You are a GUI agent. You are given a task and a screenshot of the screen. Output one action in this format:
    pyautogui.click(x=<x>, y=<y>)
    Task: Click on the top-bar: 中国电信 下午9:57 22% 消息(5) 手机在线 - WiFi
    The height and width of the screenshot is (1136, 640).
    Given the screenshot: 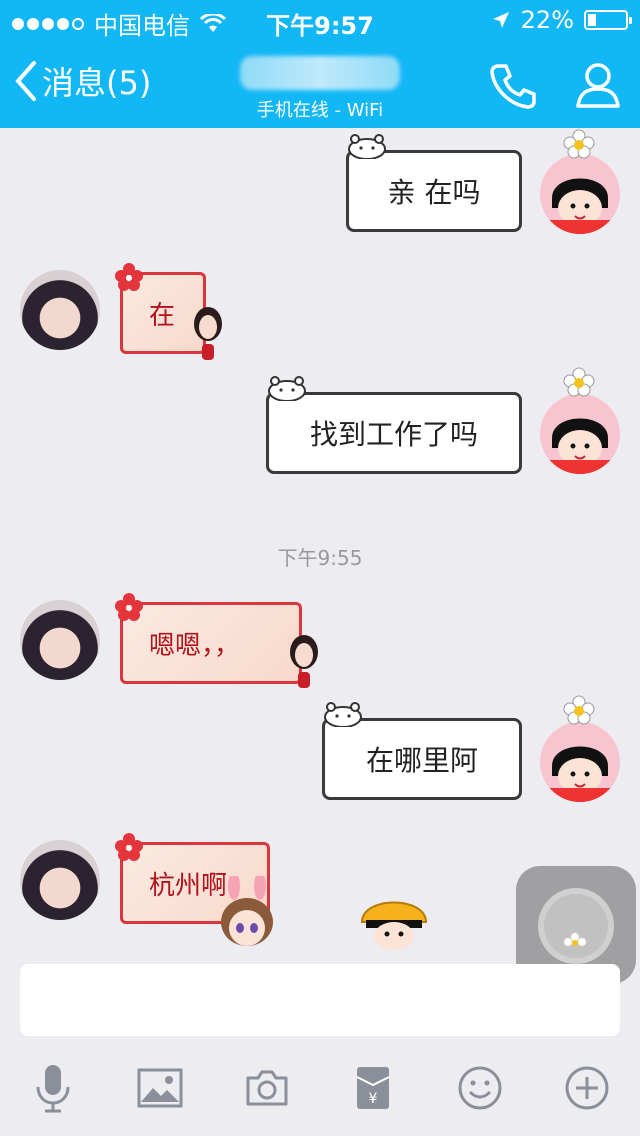 What is the action you would take?
    pyautogui.click(x=320, y=64)
    